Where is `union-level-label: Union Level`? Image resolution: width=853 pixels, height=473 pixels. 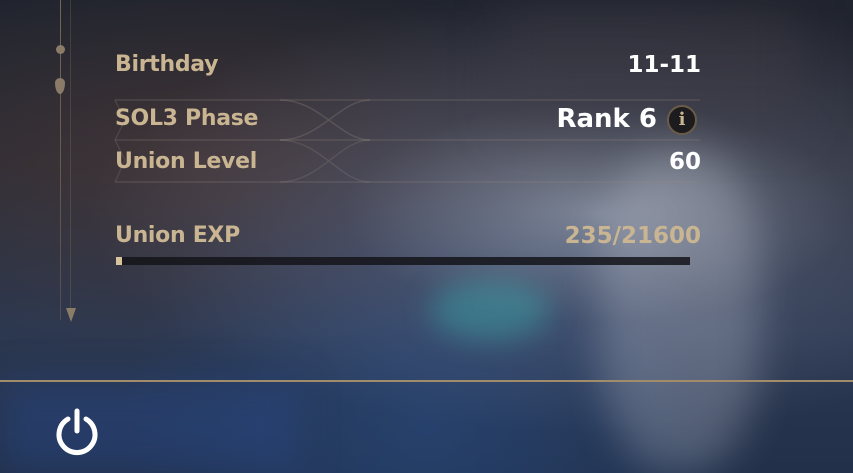 union-level-label: Union Level is located at coordinates (186, 161).